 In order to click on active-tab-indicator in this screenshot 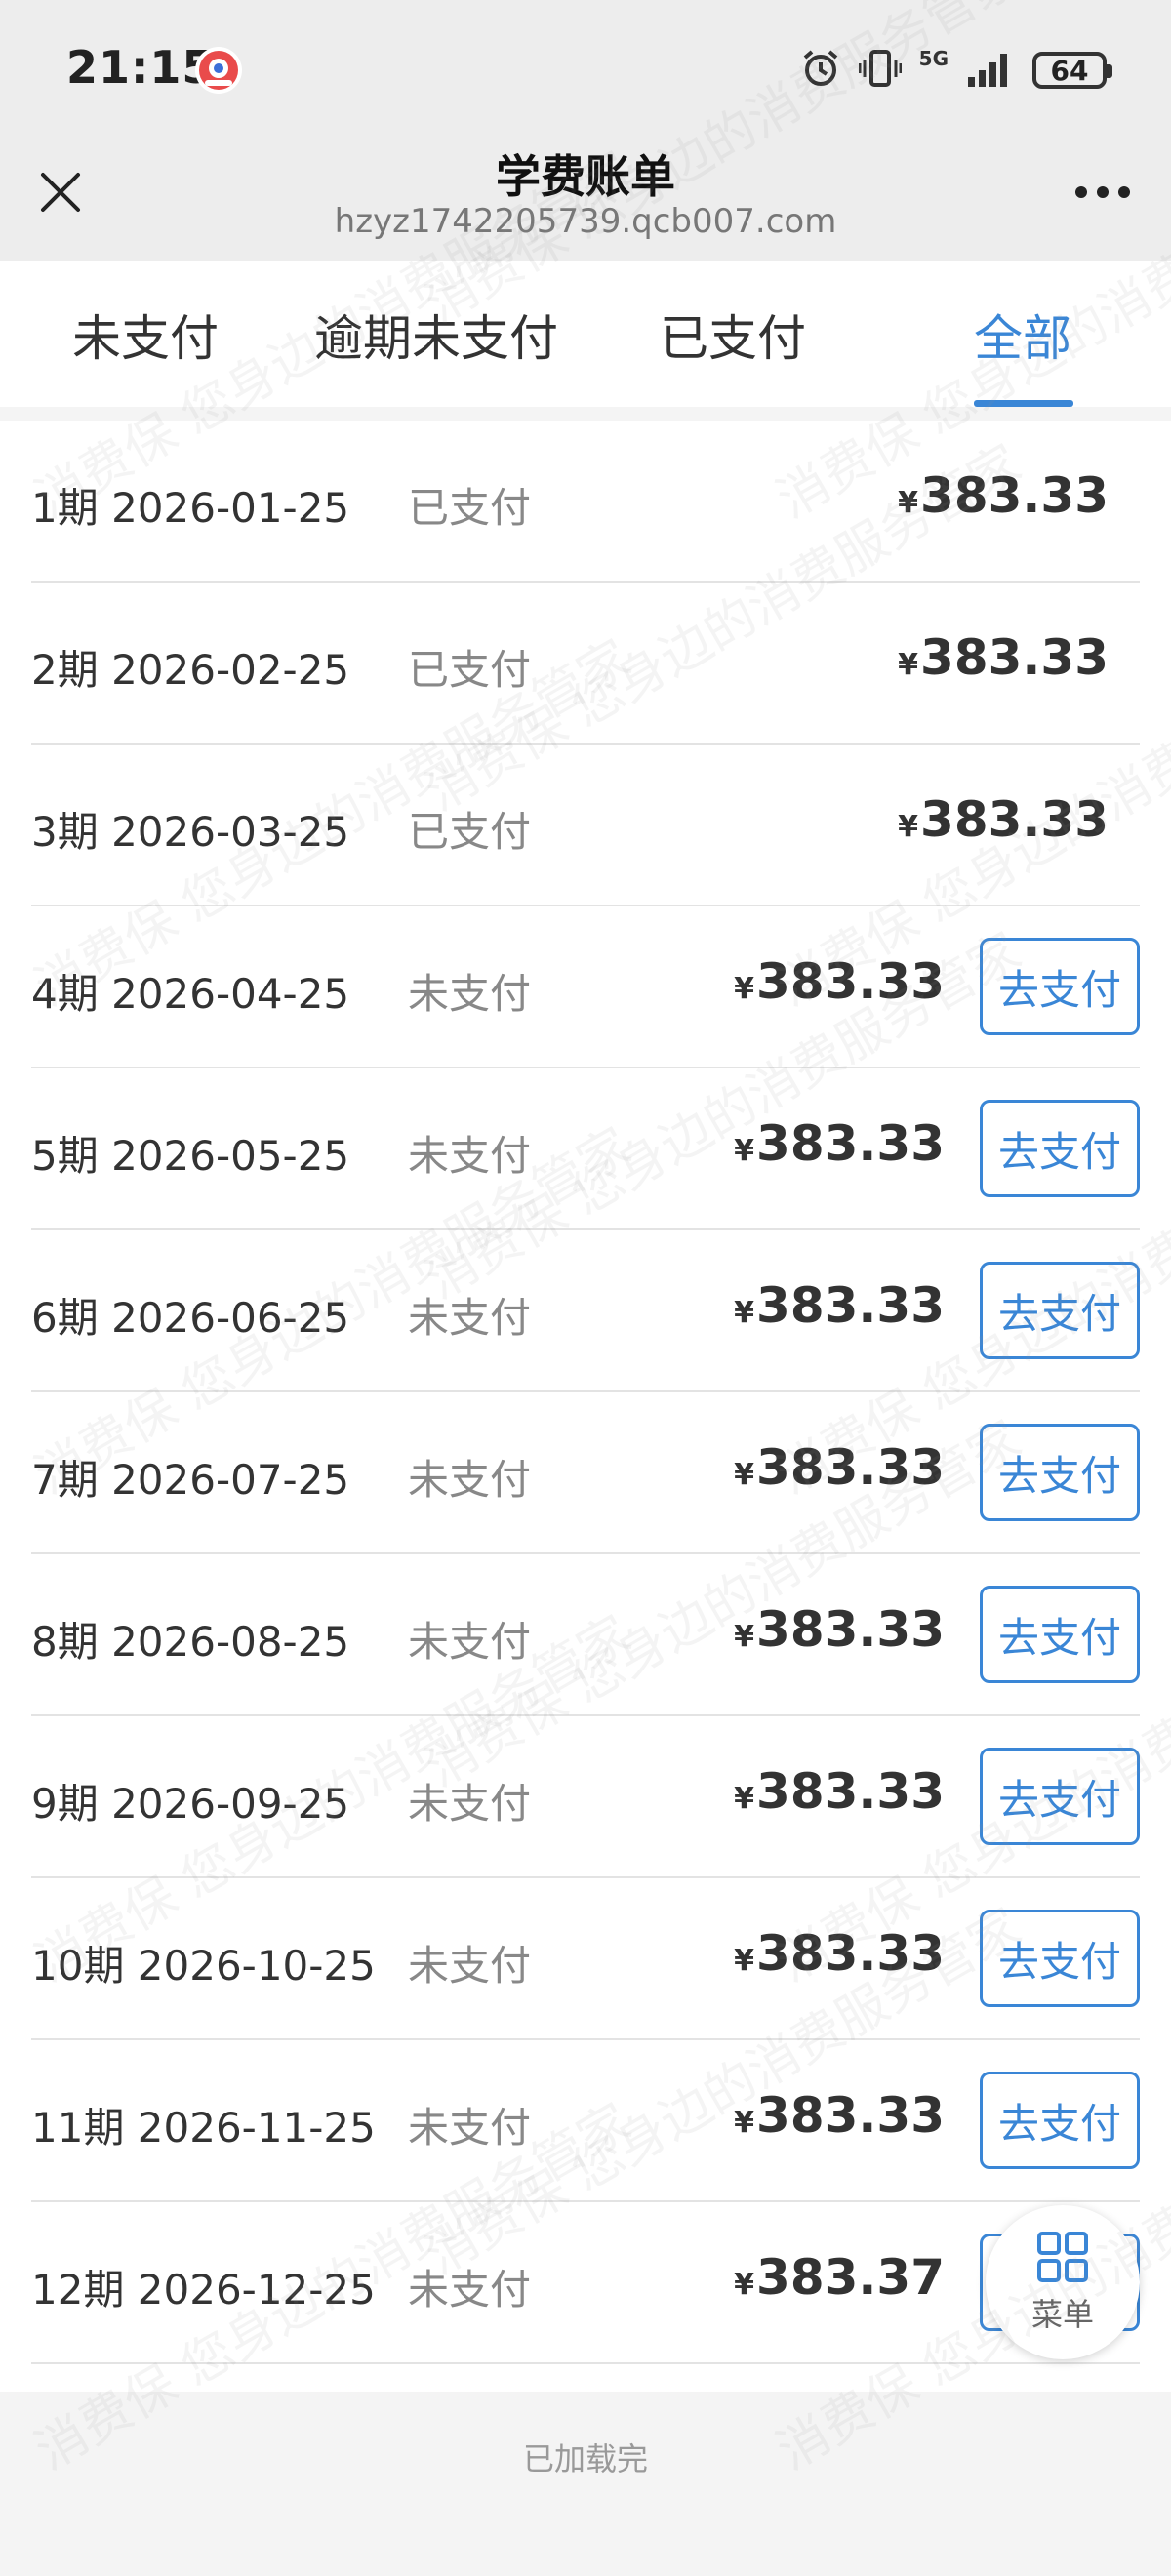, I will do `click(1023, 403)`.